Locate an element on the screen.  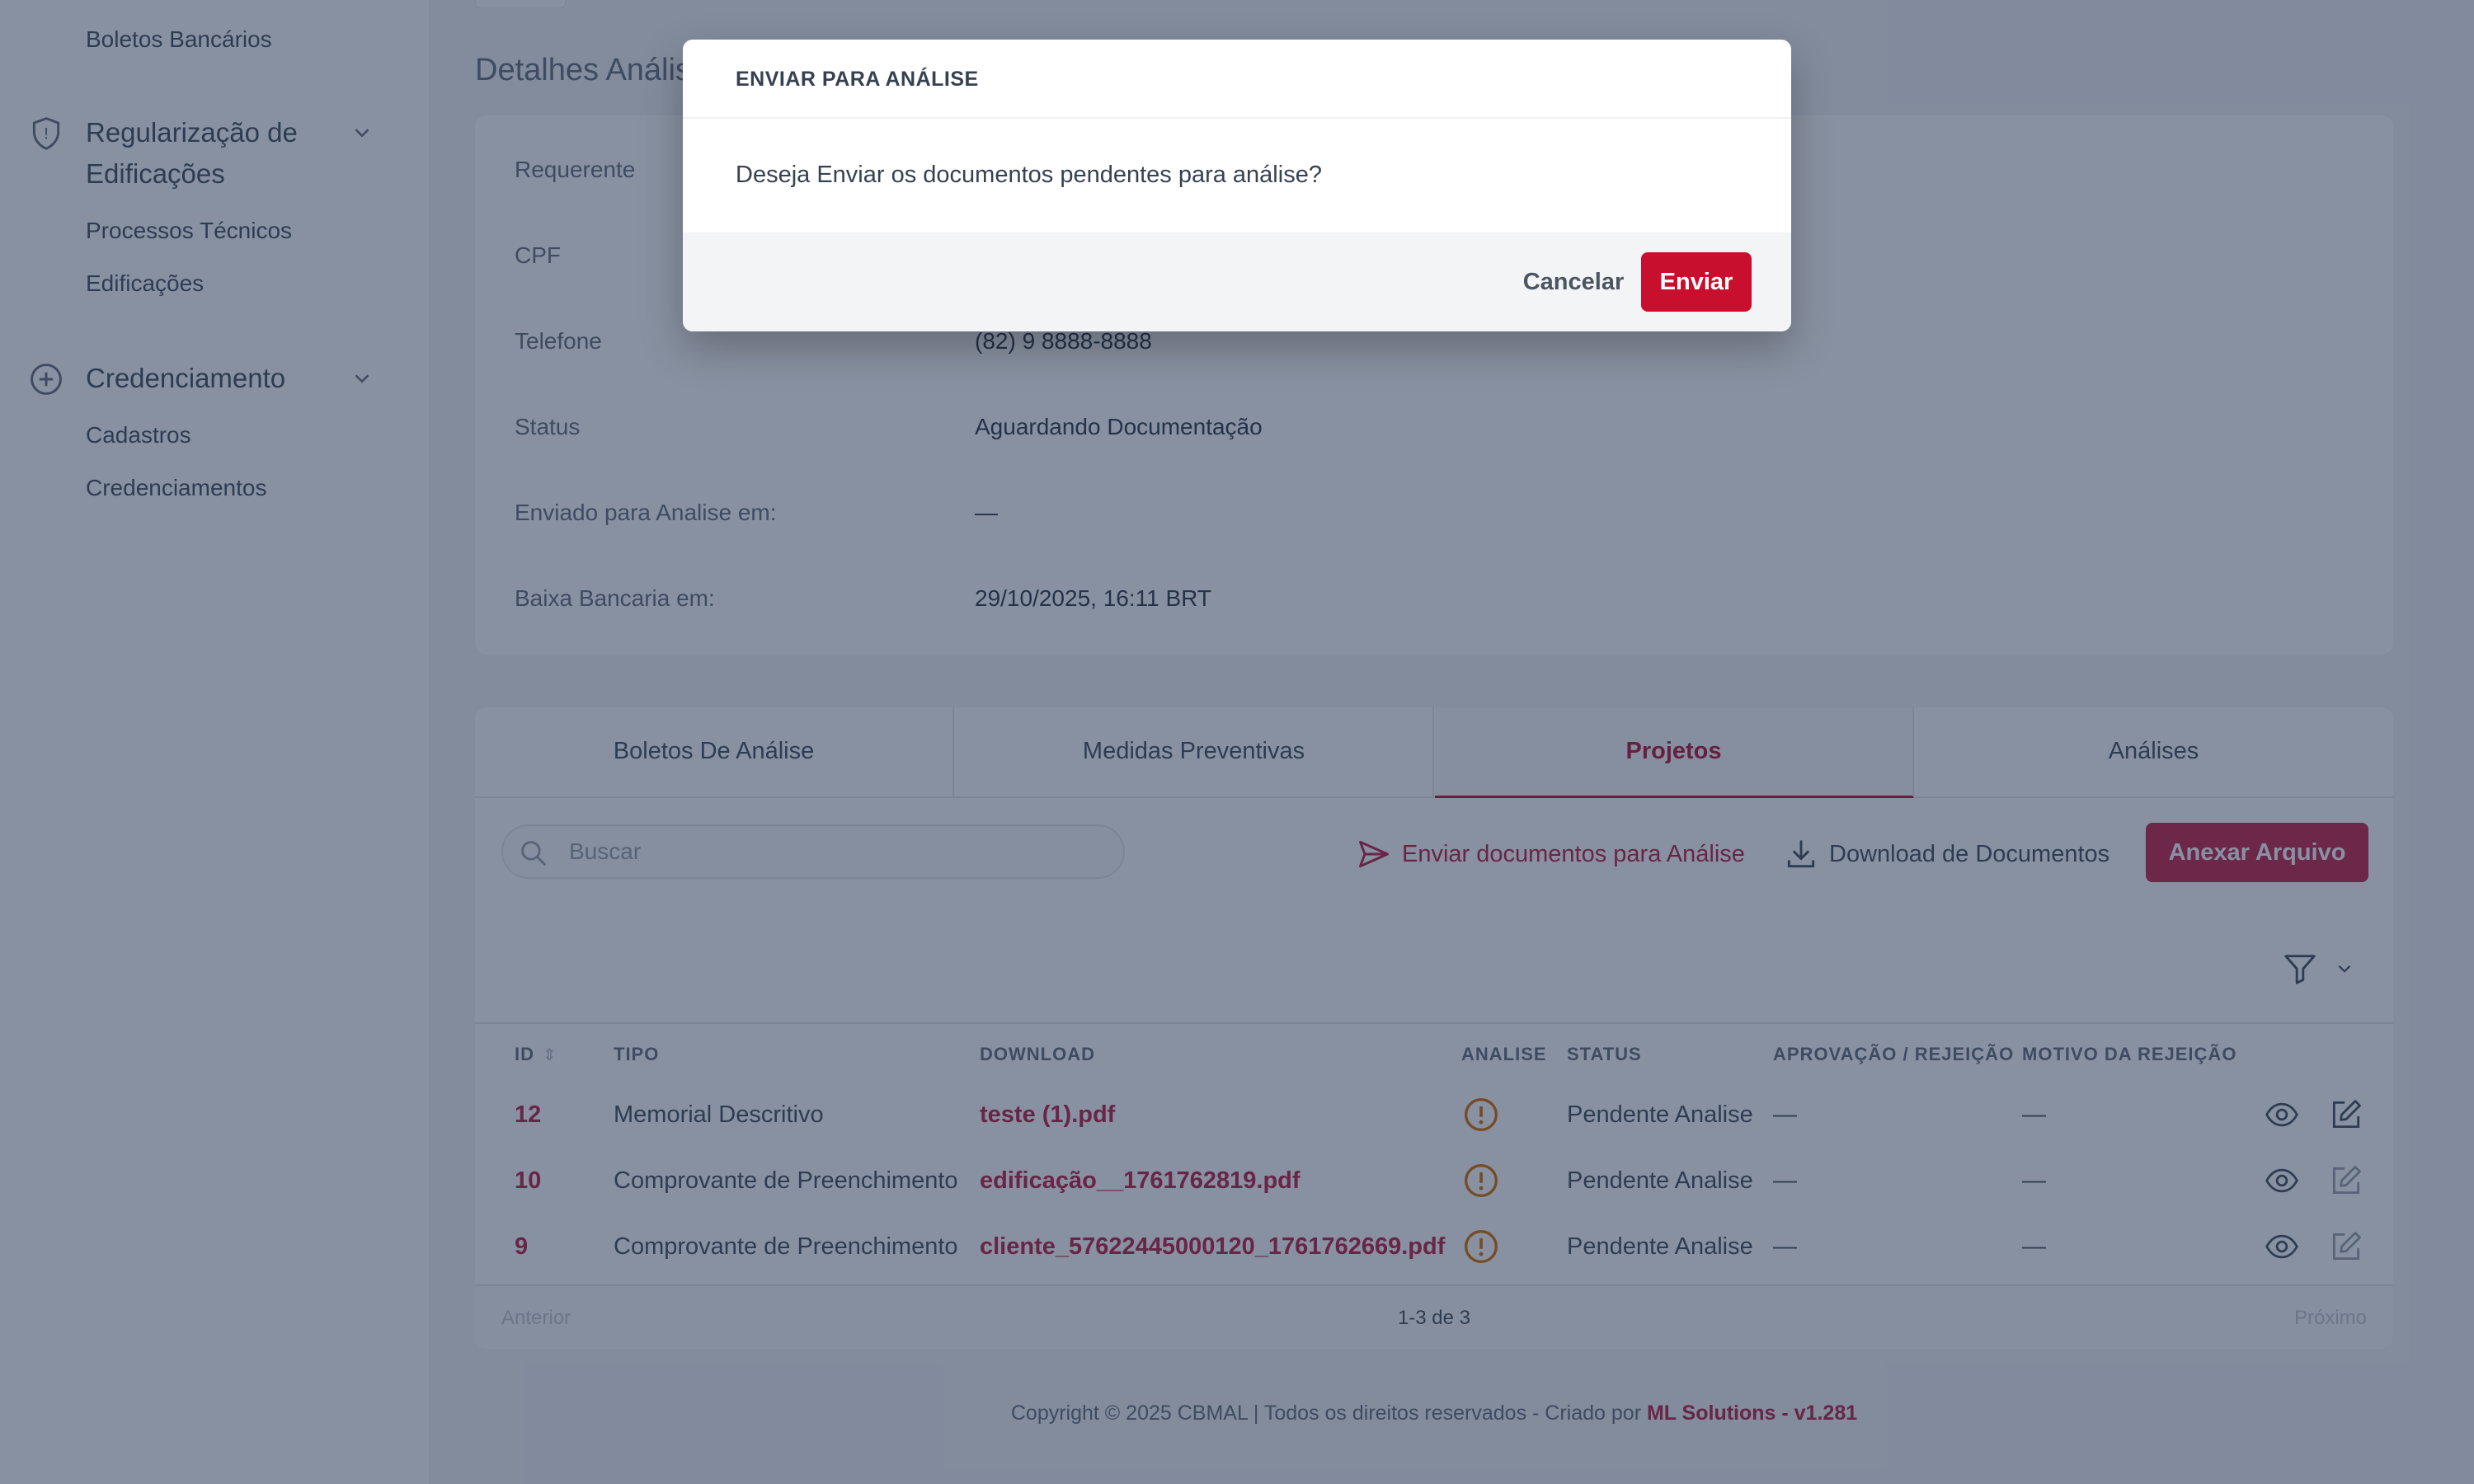
confirm-send-button: Enviar is located at coordinates (1696, 282).